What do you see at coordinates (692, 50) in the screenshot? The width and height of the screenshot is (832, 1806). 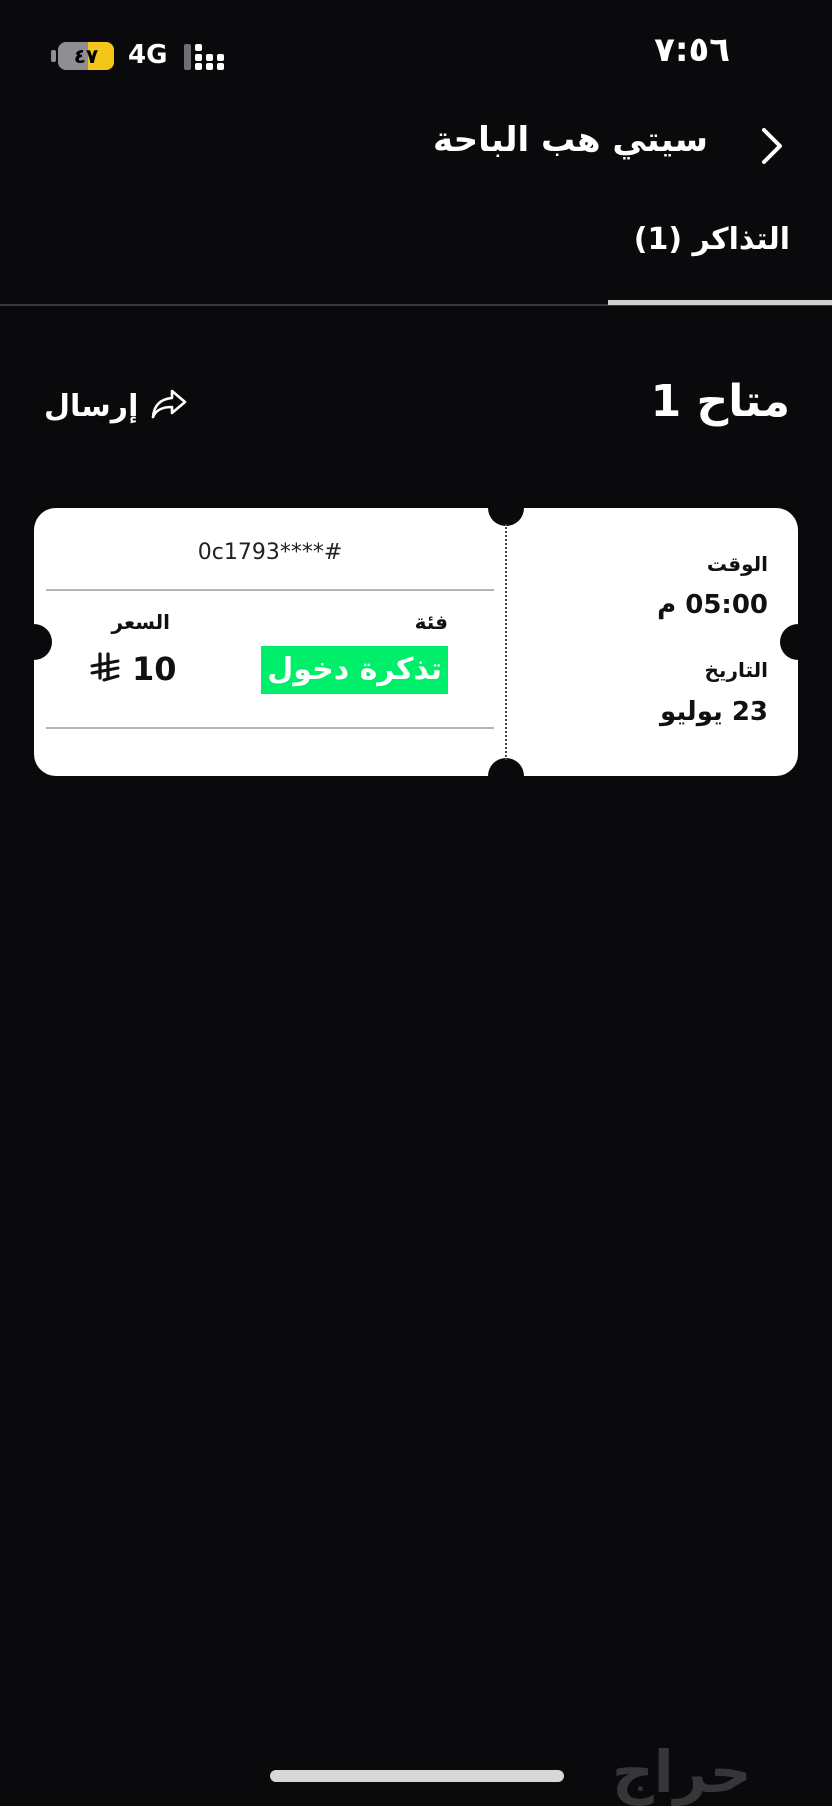 I see `status-time: ٧:٥٦` at bounding box center [692, 50].